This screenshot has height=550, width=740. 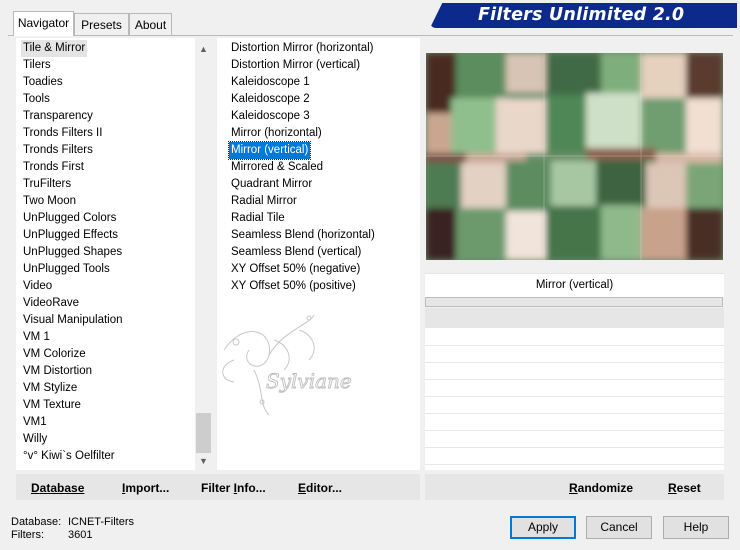 What do you see at coordinates (573, 488) in the screenshot?
I see `randomize-button-mnemonic: R` at bounding box center [573, 488].